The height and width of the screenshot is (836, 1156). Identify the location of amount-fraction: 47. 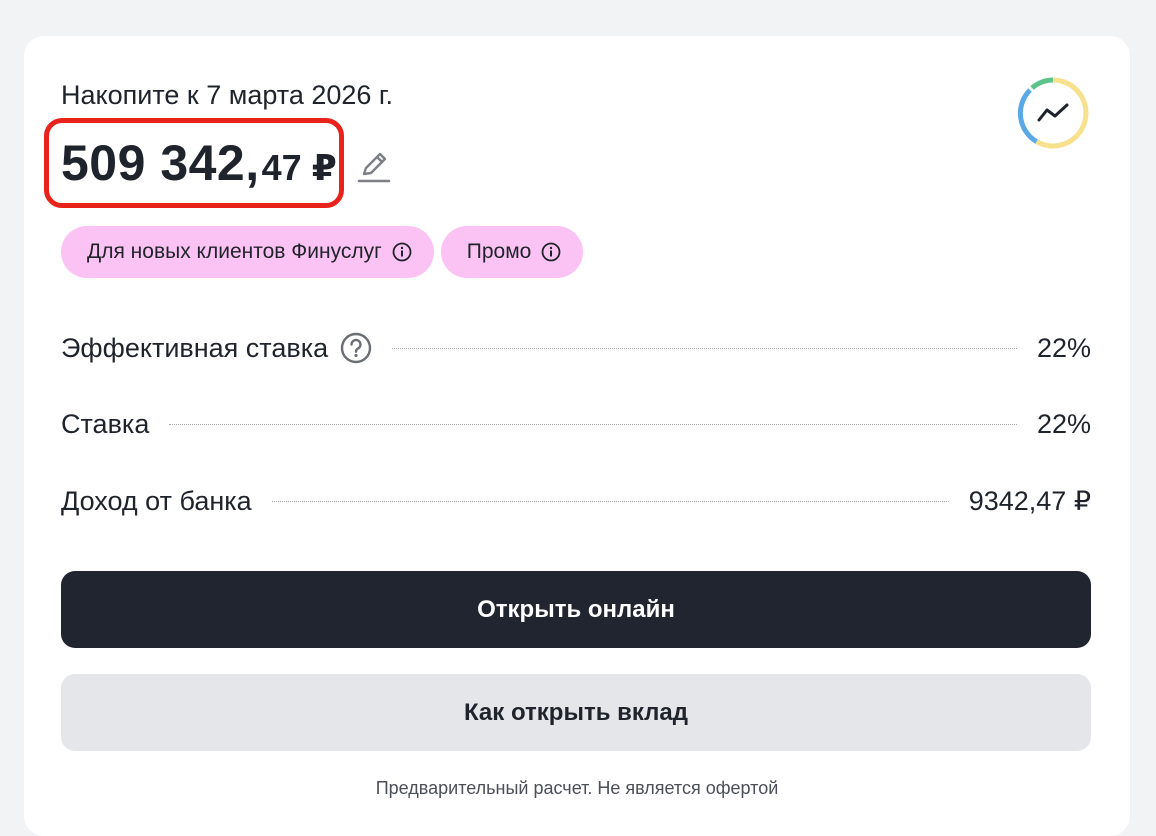
(281, 167).